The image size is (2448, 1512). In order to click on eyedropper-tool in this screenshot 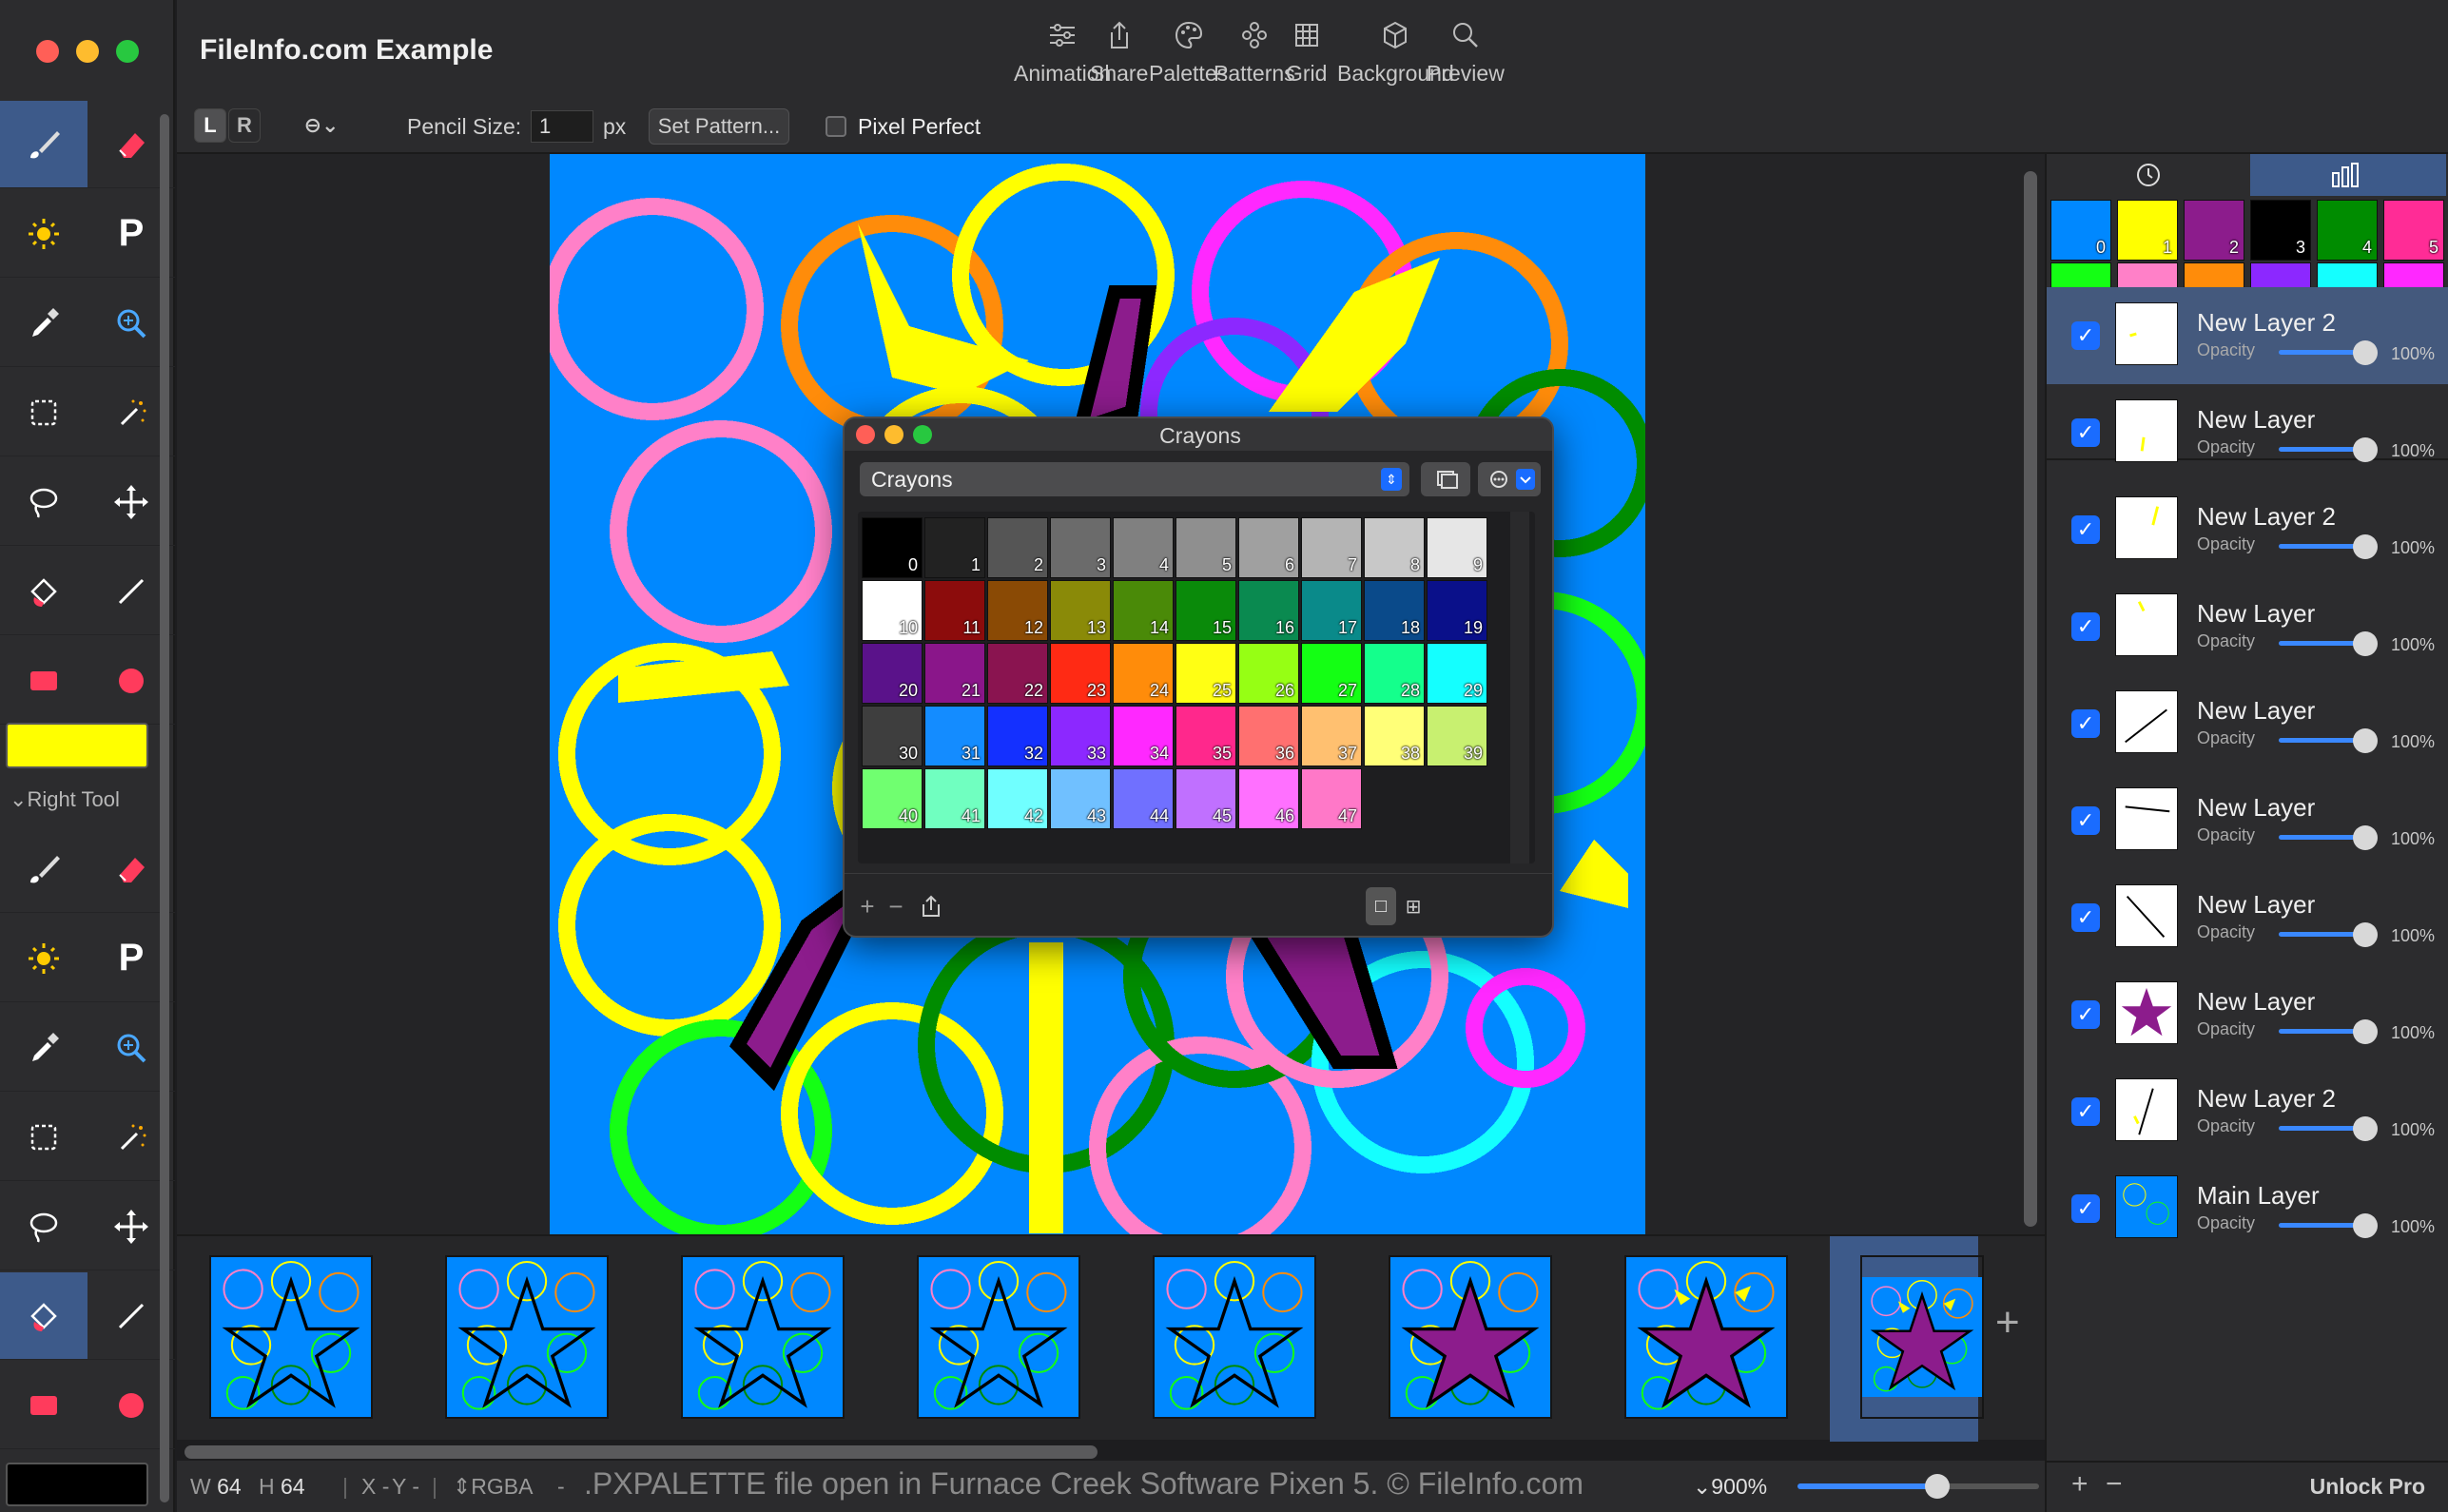, I will do `click(43, 1048)`.